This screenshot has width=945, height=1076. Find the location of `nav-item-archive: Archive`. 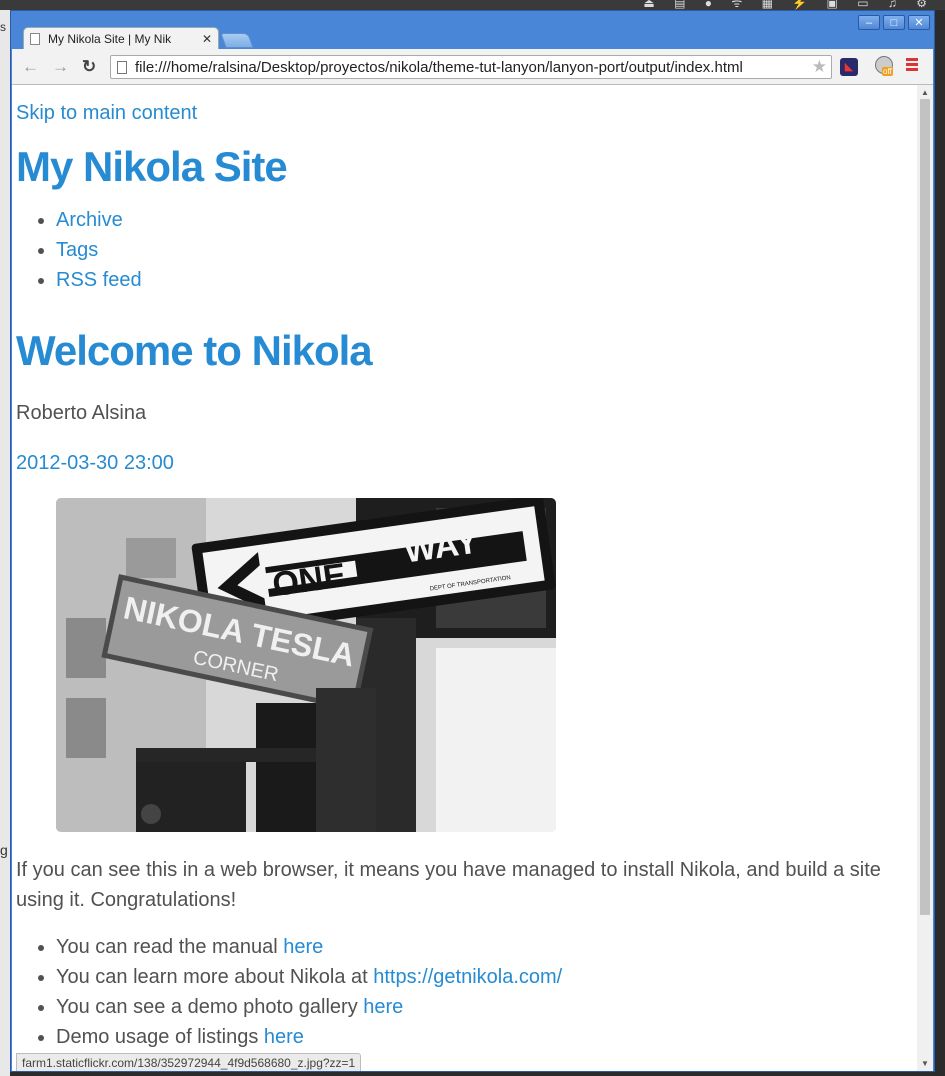

nav-item-archive: Archive is located at coordinates (99, 220).